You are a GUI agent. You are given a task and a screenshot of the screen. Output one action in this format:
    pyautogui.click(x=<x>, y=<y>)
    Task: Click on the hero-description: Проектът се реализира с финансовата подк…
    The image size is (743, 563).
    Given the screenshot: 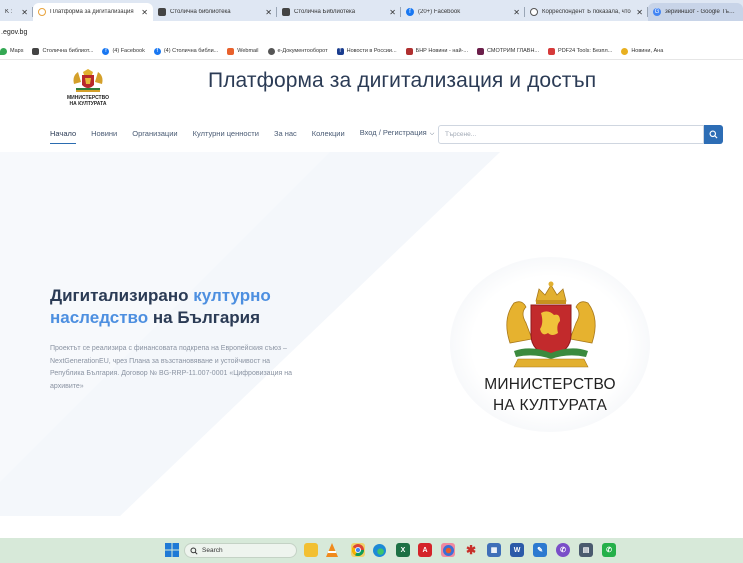 What is the action you would take?
    pyautogui.click(x=171, y=367)
    